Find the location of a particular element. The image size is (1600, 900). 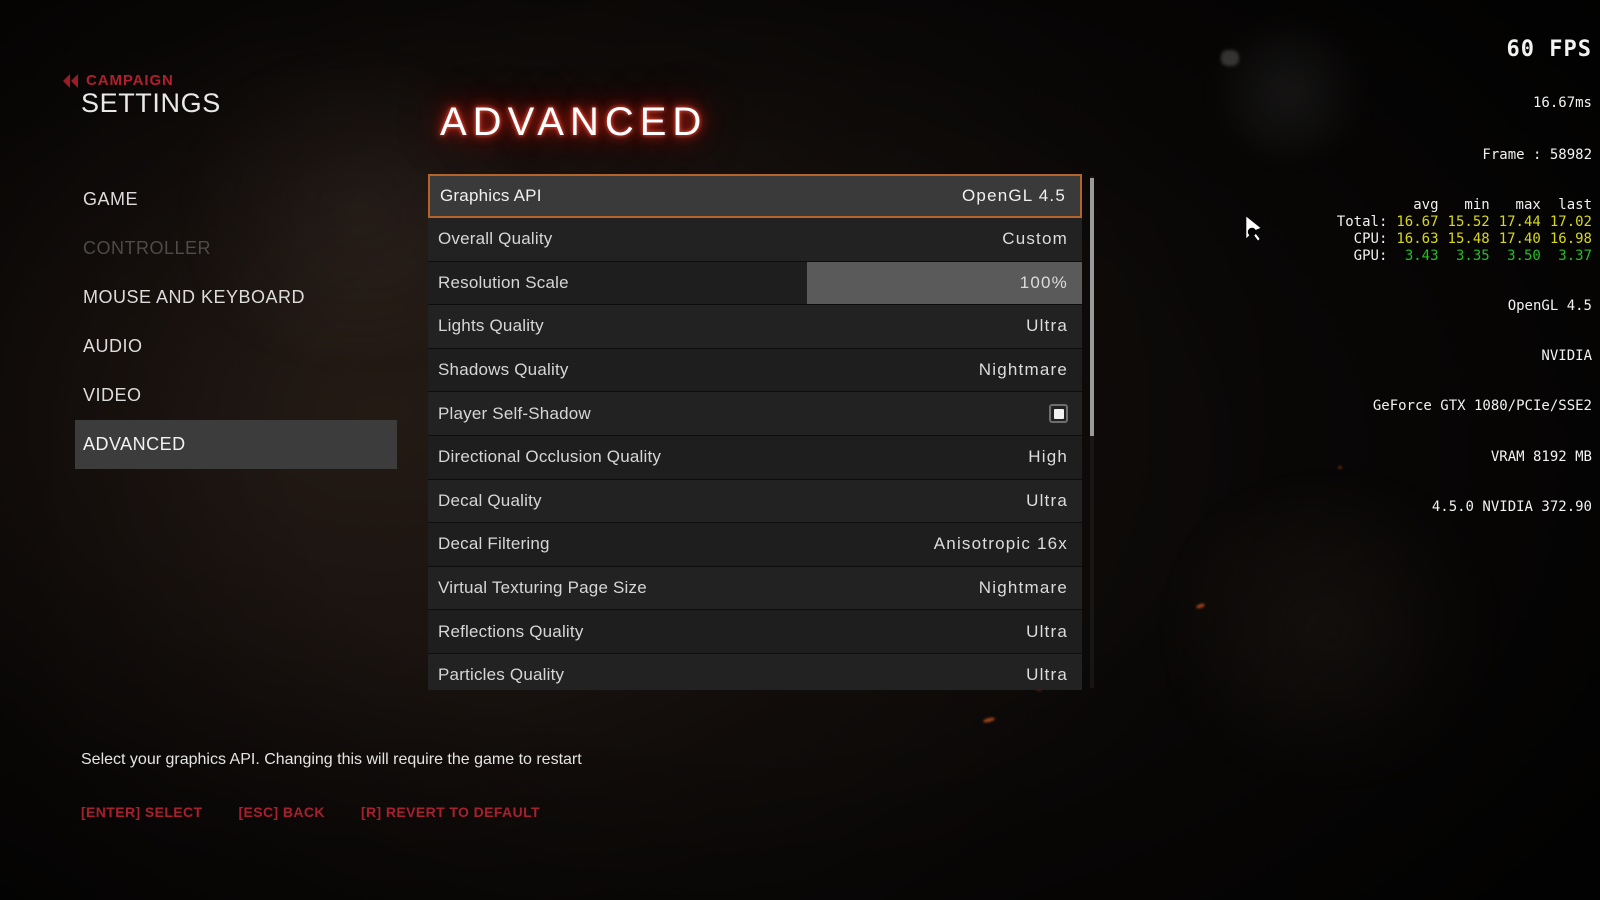

perf-data-row: Total: 16.67 15.52 17.44 17.02 is located at coordinates (1464, 222).